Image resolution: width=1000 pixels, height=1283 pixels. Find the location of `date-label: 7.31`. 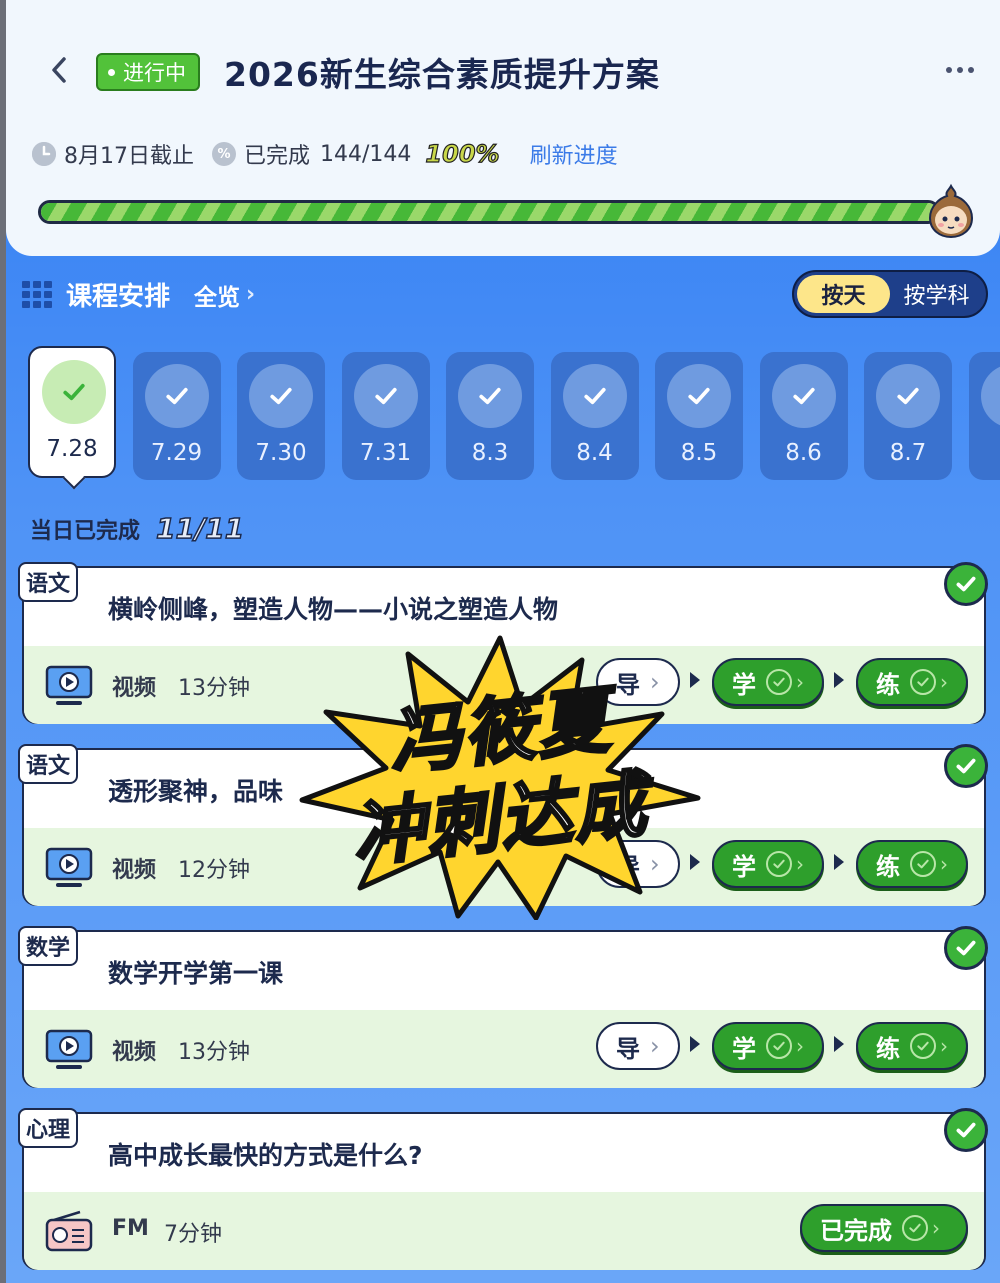

date-label: 7.31 is located at coordinates (385, 453).